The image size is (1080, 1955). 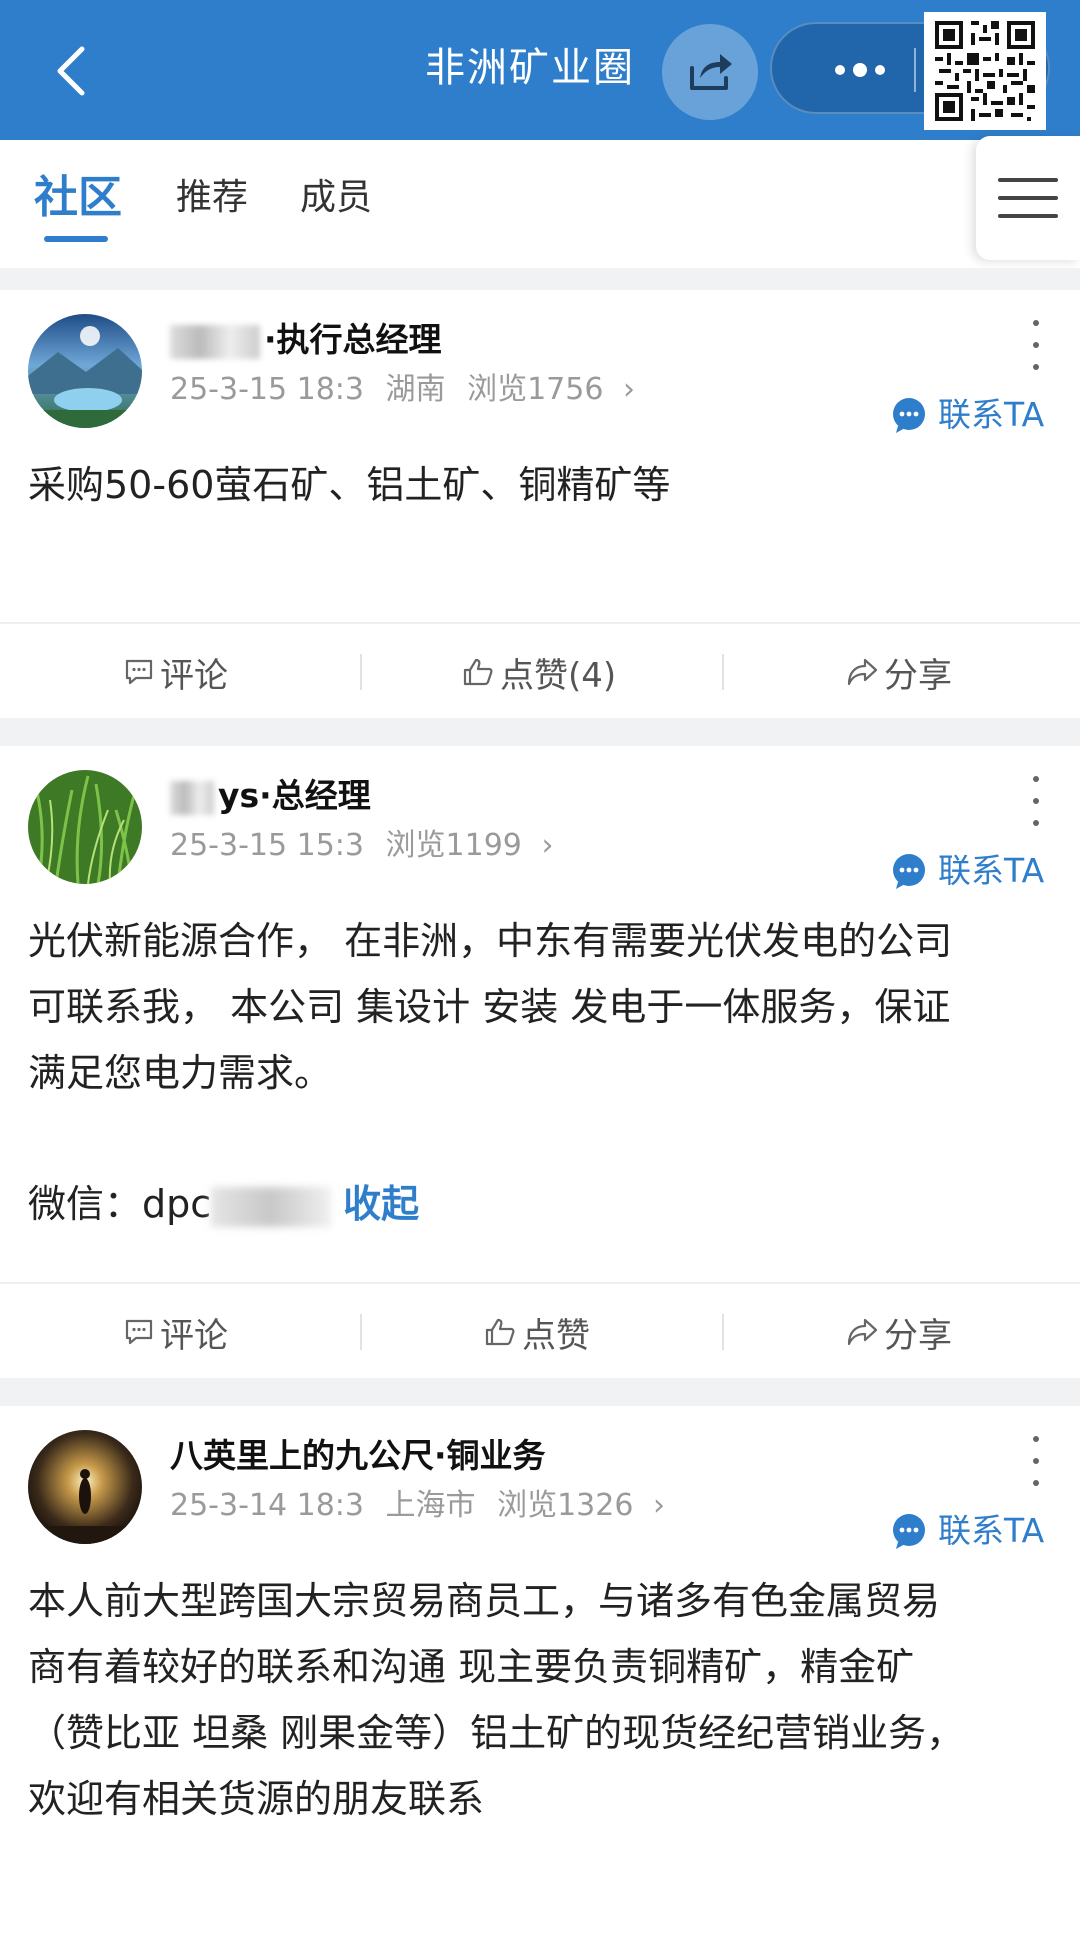 I want to click on post-content: 采购50-60萤石矿、铝土矿、铜精矿等, so click(x=349, y=485).